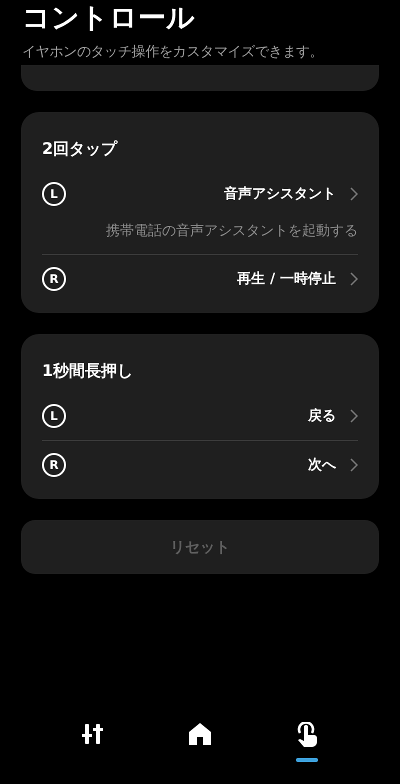 The width and height of the screenshot is (400, 784). Describe the element at coordinates (200, 212) in the screenshot. I see `setting-row: L 音声アシスタント 携帯電話の音声アシスタントを起動する` at that location.